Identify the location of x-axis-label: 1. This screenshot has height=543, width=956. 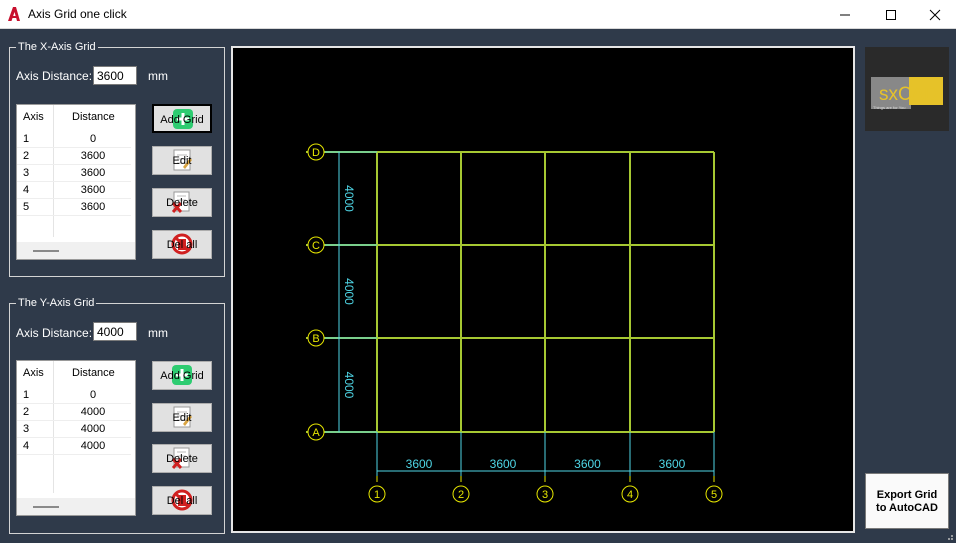
(377, 495).